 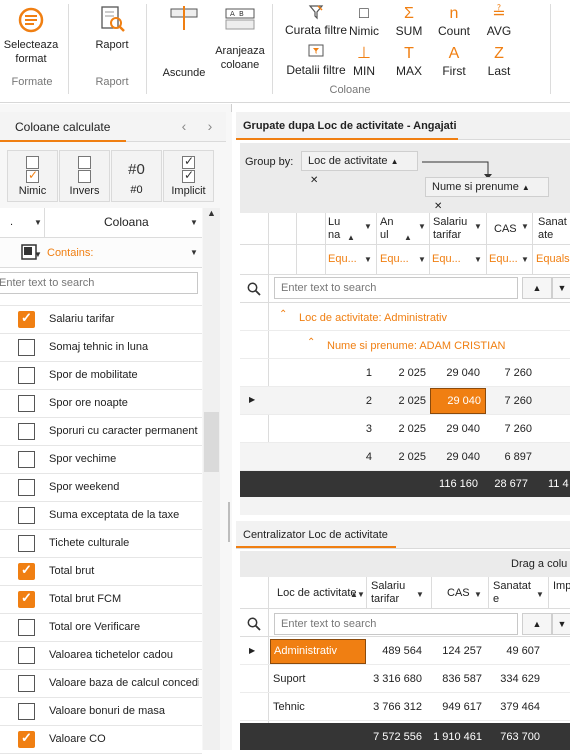 I want to click on col-header-imp: Imp, so click(x=561, y=586).